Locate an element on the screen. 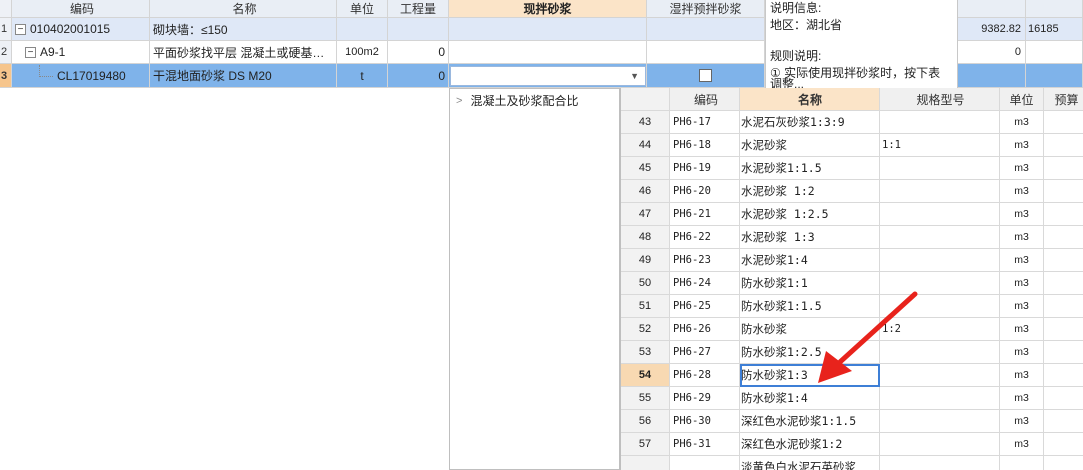  name-cell: 防水砂浆 is located at coordinates (810, 329).